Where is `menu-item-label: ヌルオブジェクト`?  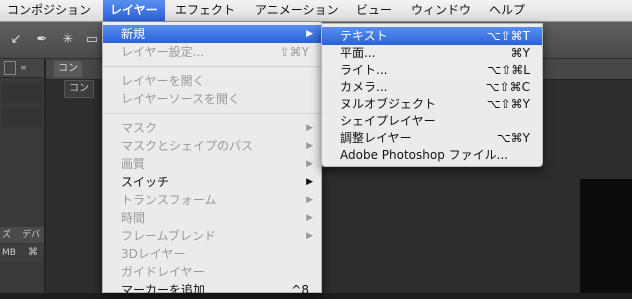 menu-item-label: ヌルオブジェクト is located at coordinates (388, 104).